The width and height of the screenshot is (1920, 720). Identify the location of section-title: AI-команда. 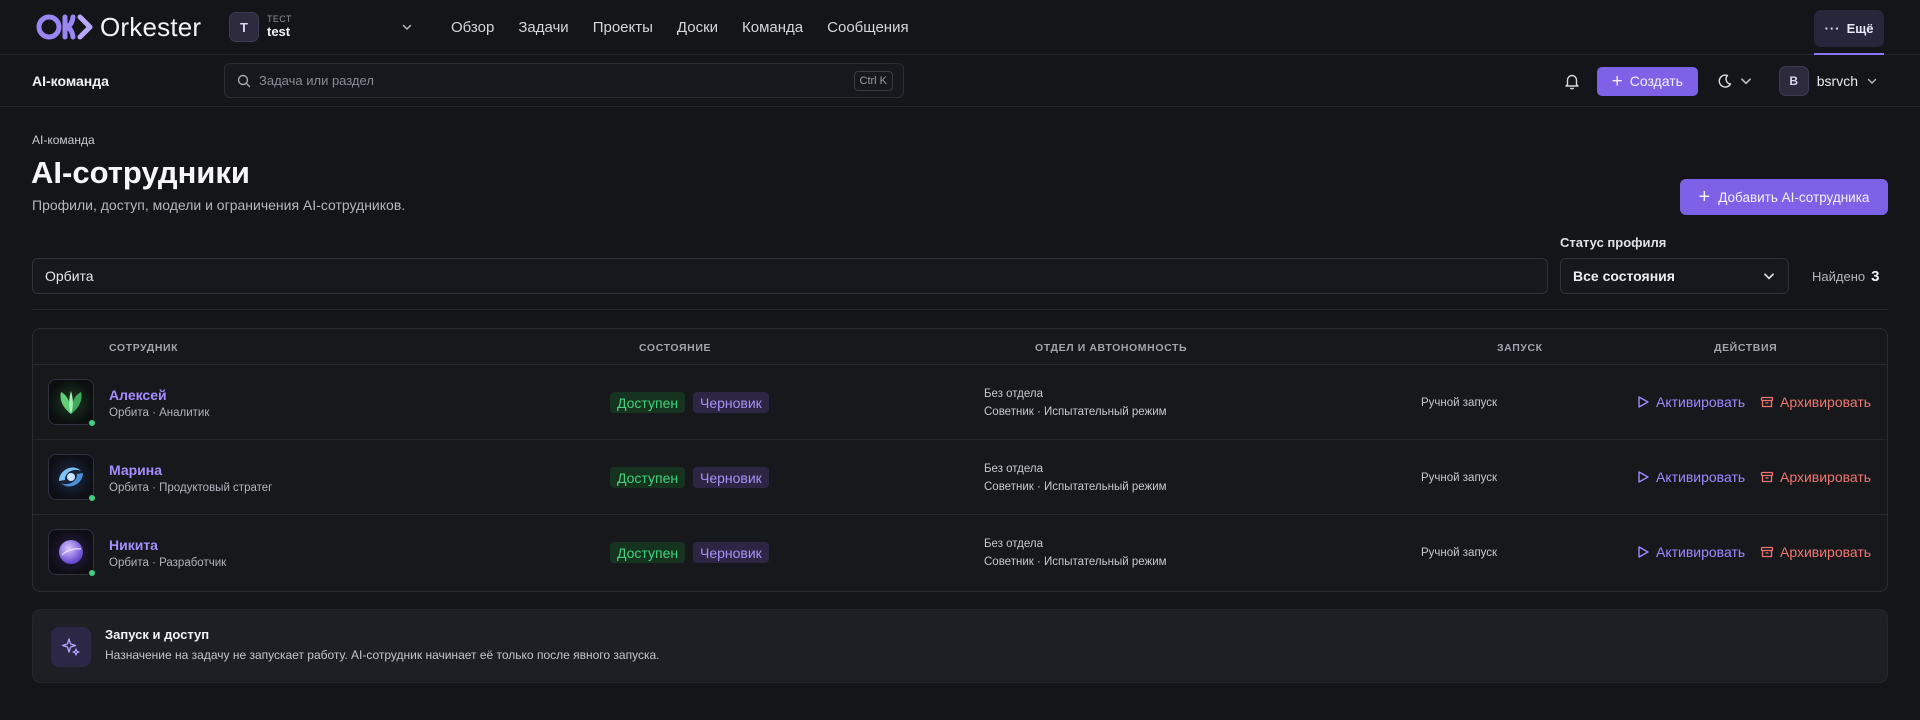
(70, 80).